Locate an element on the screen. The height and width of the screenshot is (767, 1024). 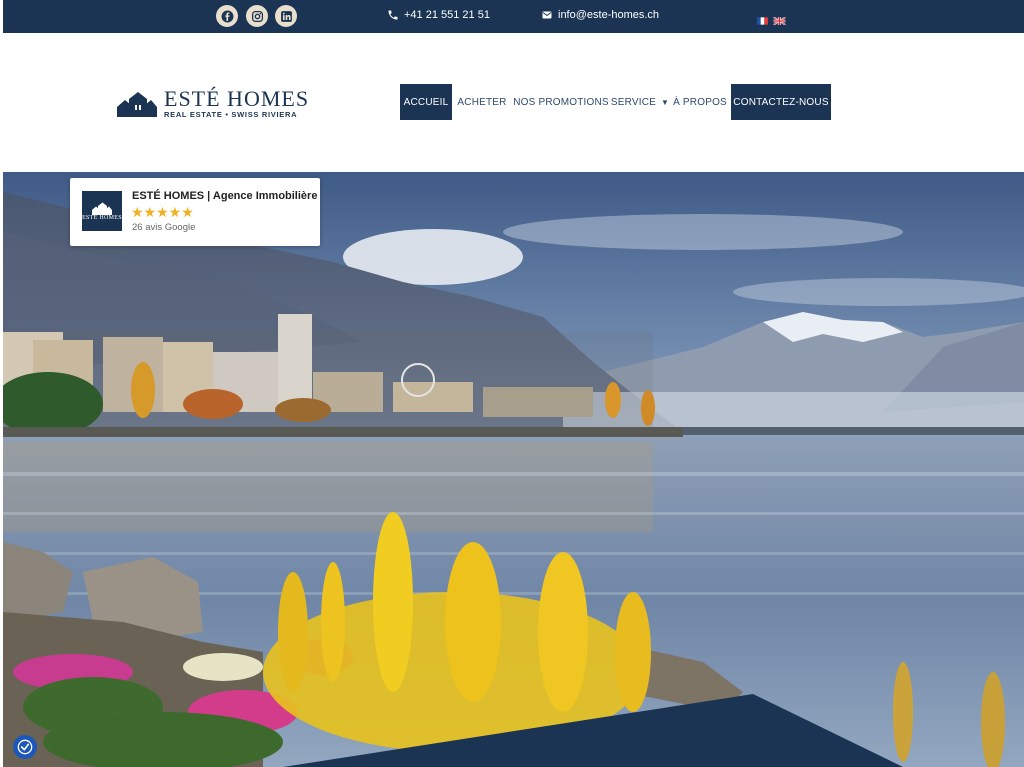
nav-service-label: SERVICE is located at coordinates (633, 102).